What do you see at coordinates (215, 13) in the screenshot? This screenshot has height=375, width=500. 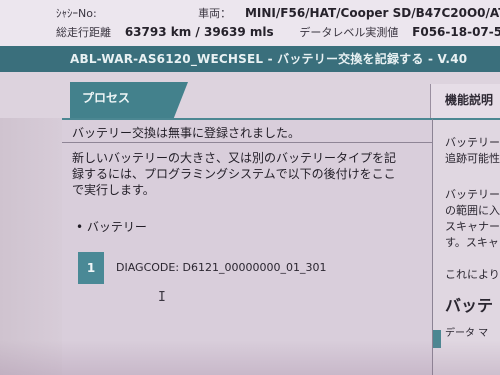 I see `model-label: 車両：` at bounding box center [215, 13].